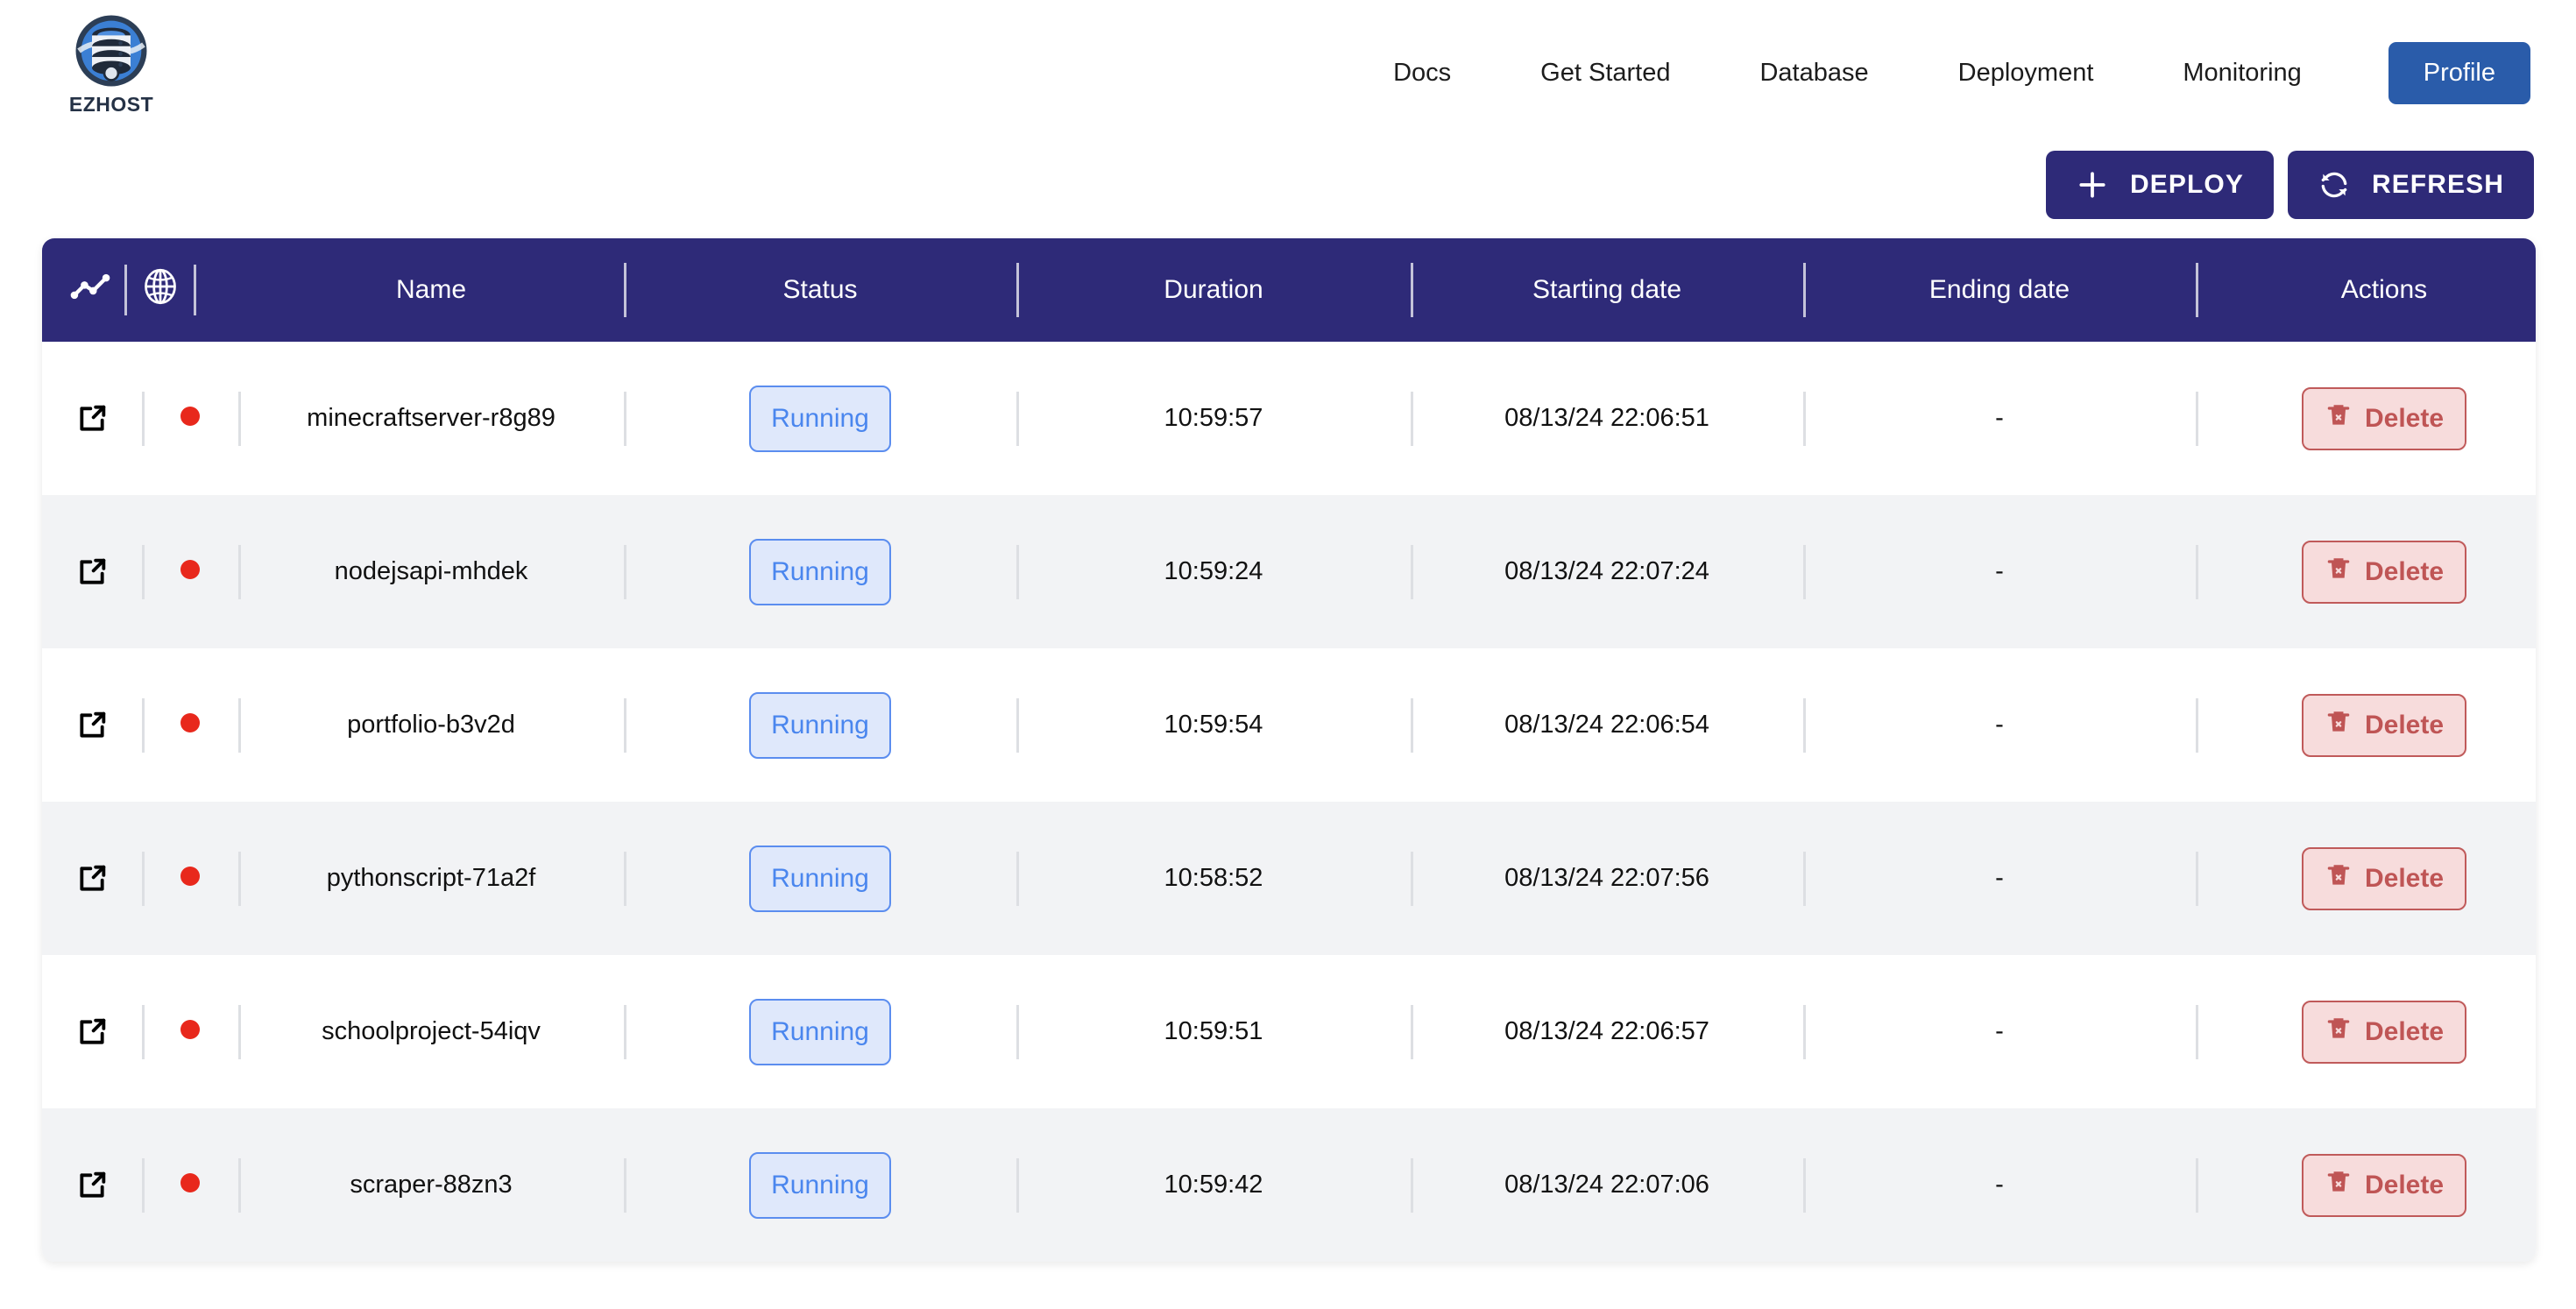 The image size is (2576, 1309). I want to click on column-header-duration: Duration, so click(1213, 290).